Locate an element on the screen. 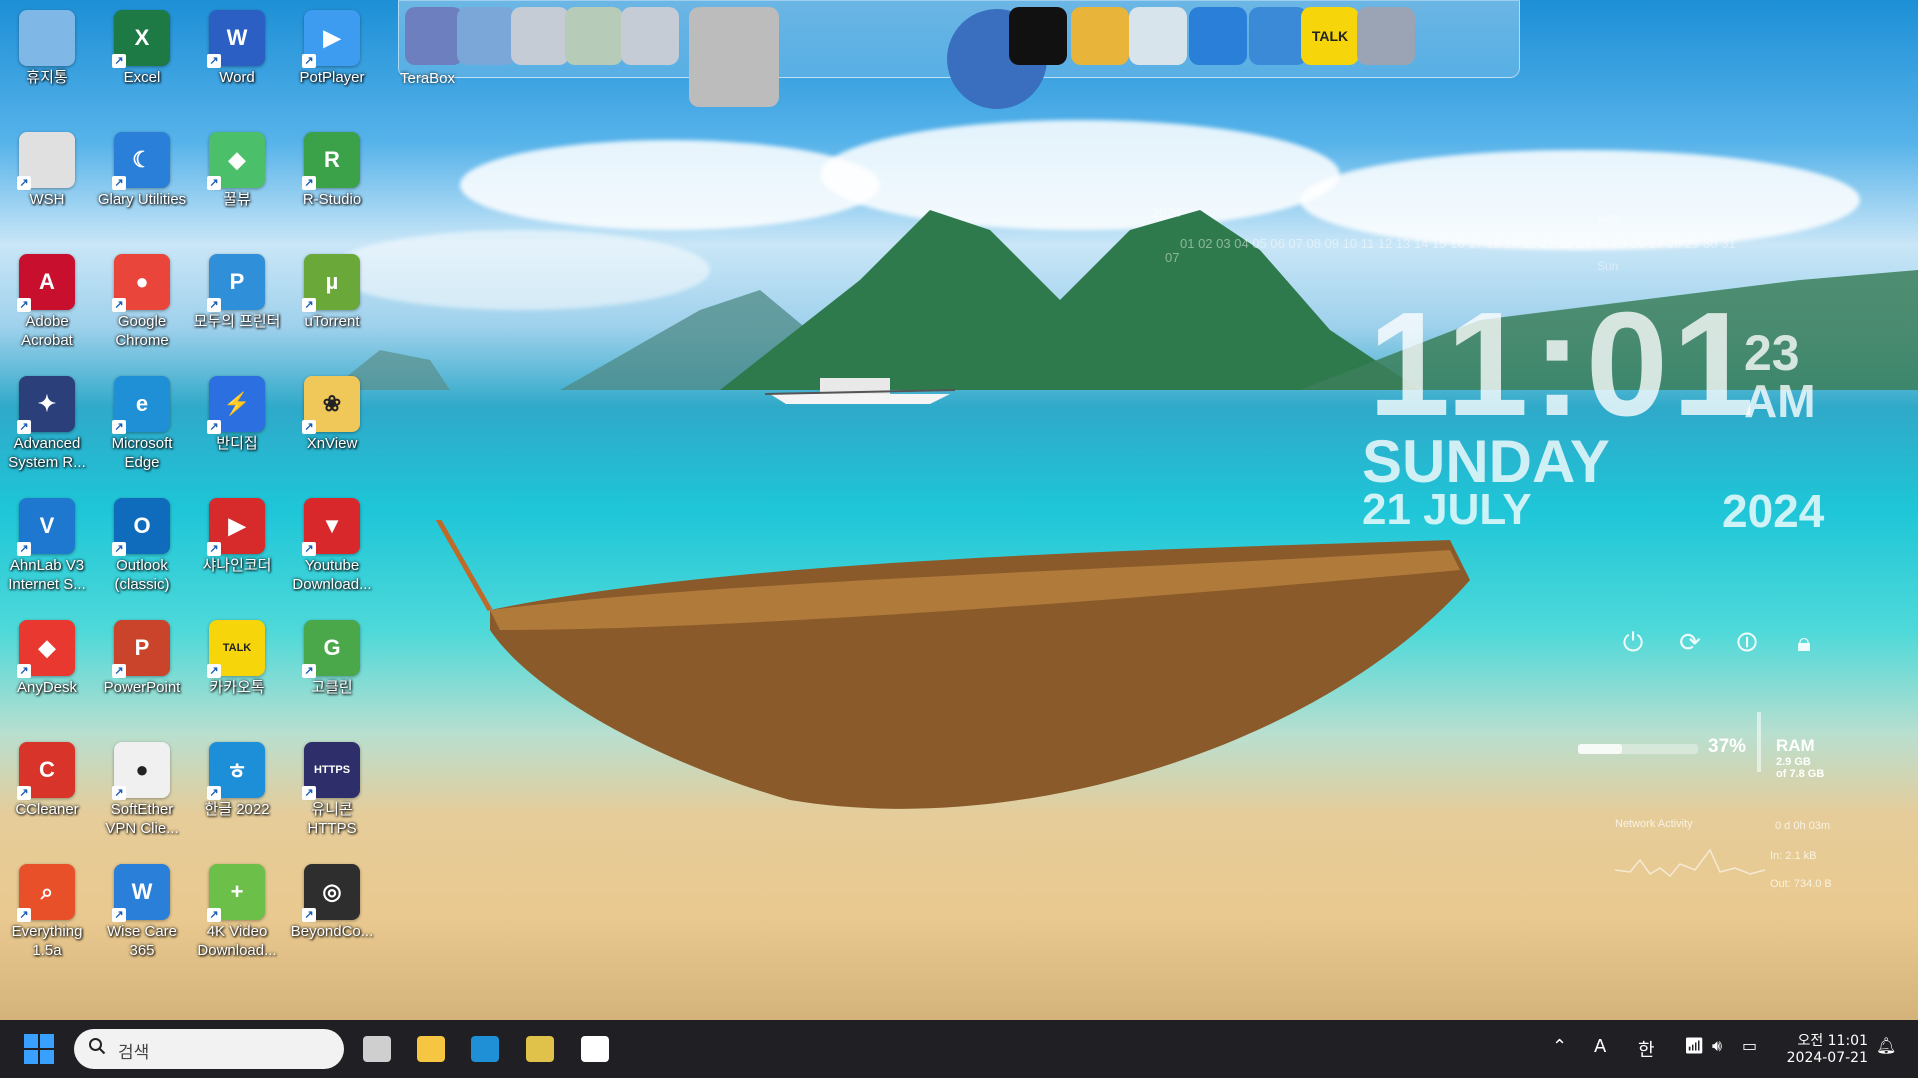 The height and width of the screenshot is (1078, 1918). recycle-bin-icon is located at coordinates (1158, 36).